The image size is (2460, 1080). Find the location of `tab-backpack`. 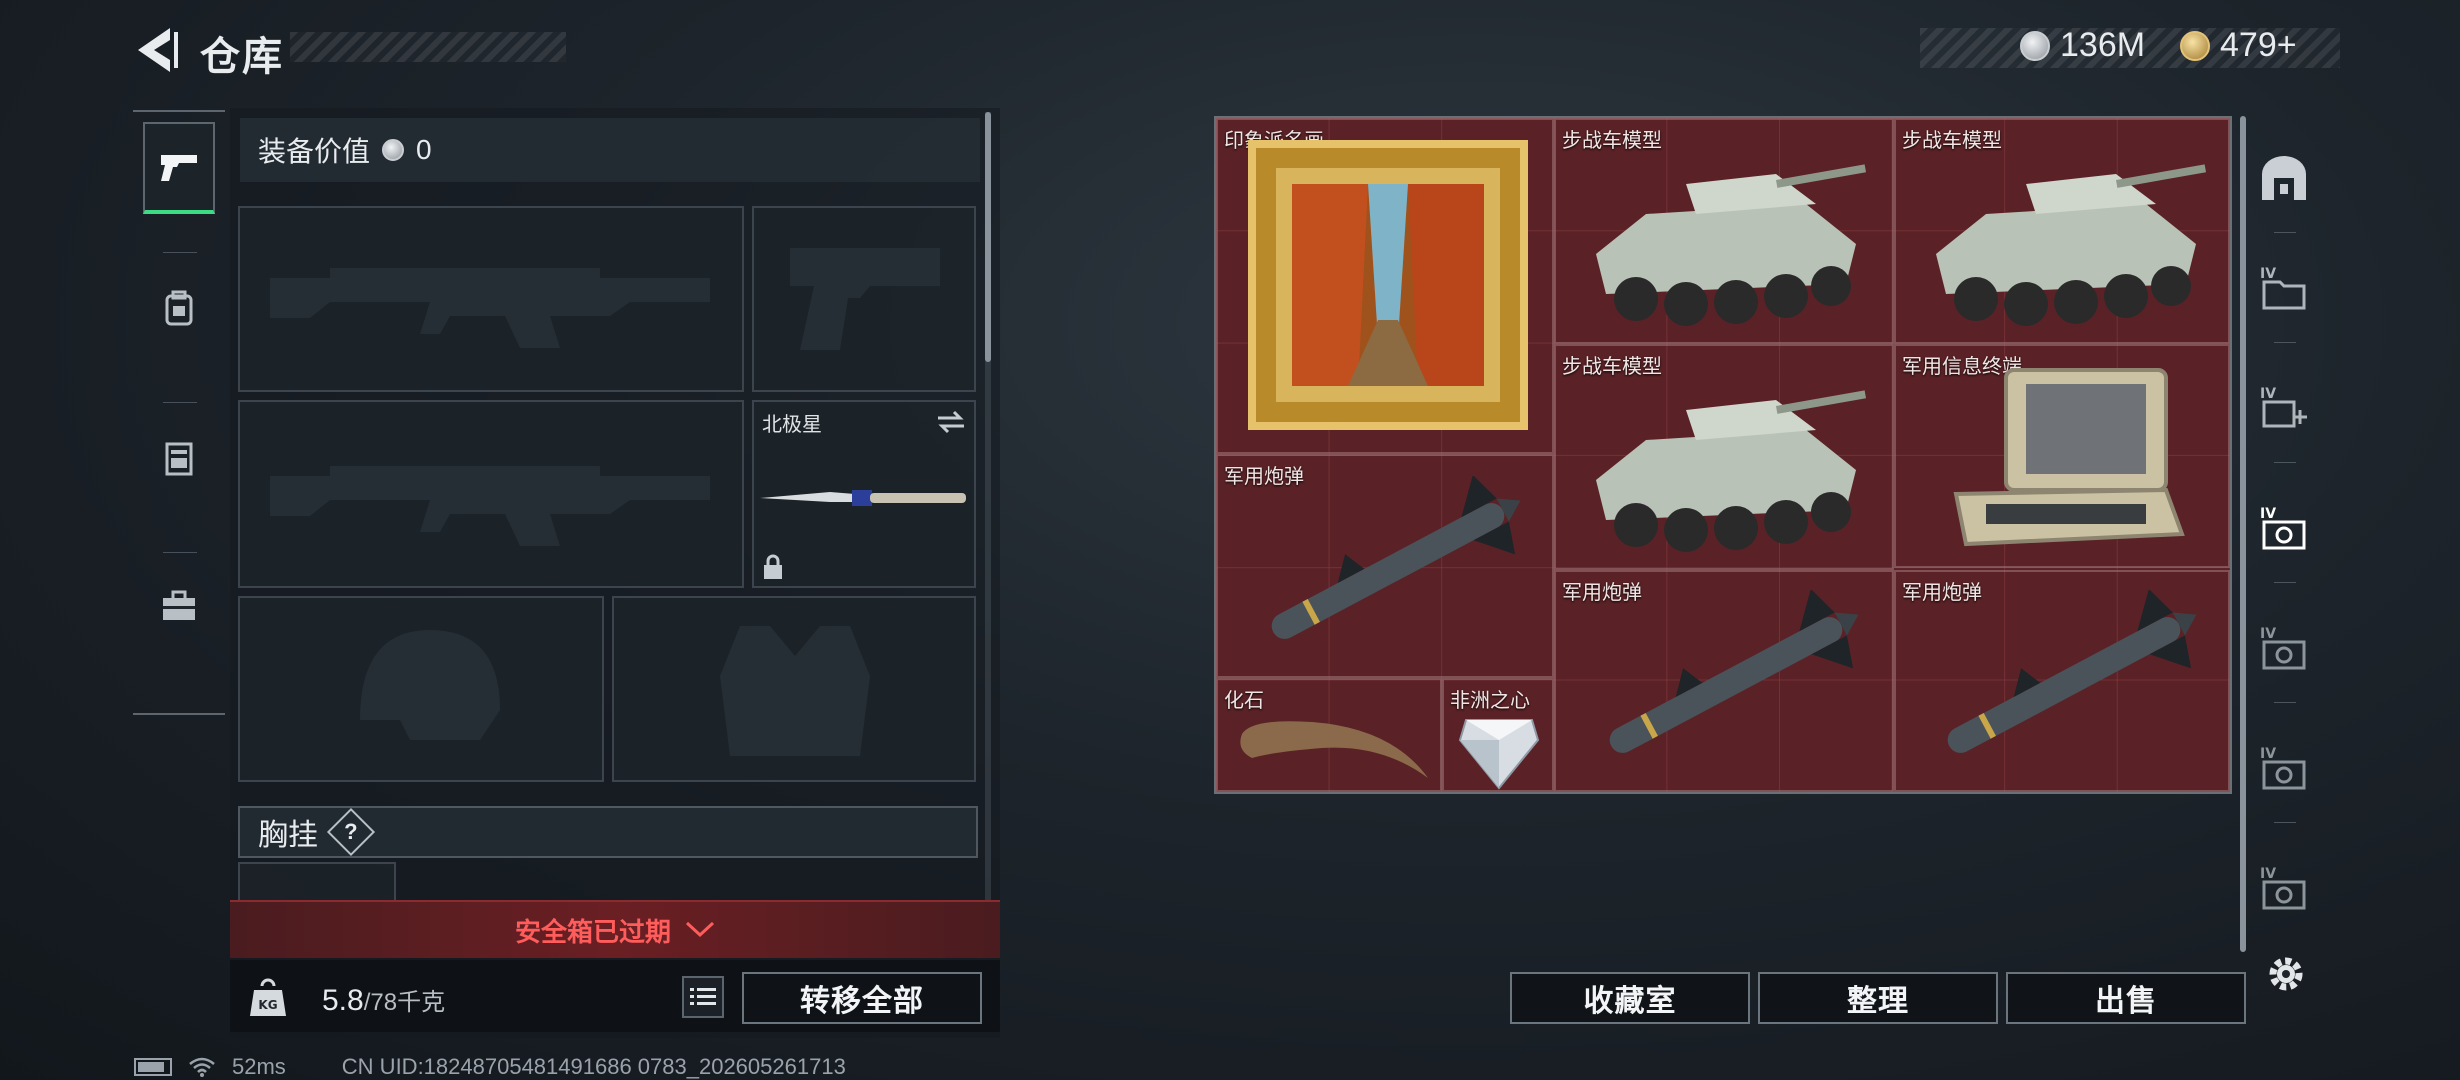

tab-backpack is located at coordinates (179, 308).